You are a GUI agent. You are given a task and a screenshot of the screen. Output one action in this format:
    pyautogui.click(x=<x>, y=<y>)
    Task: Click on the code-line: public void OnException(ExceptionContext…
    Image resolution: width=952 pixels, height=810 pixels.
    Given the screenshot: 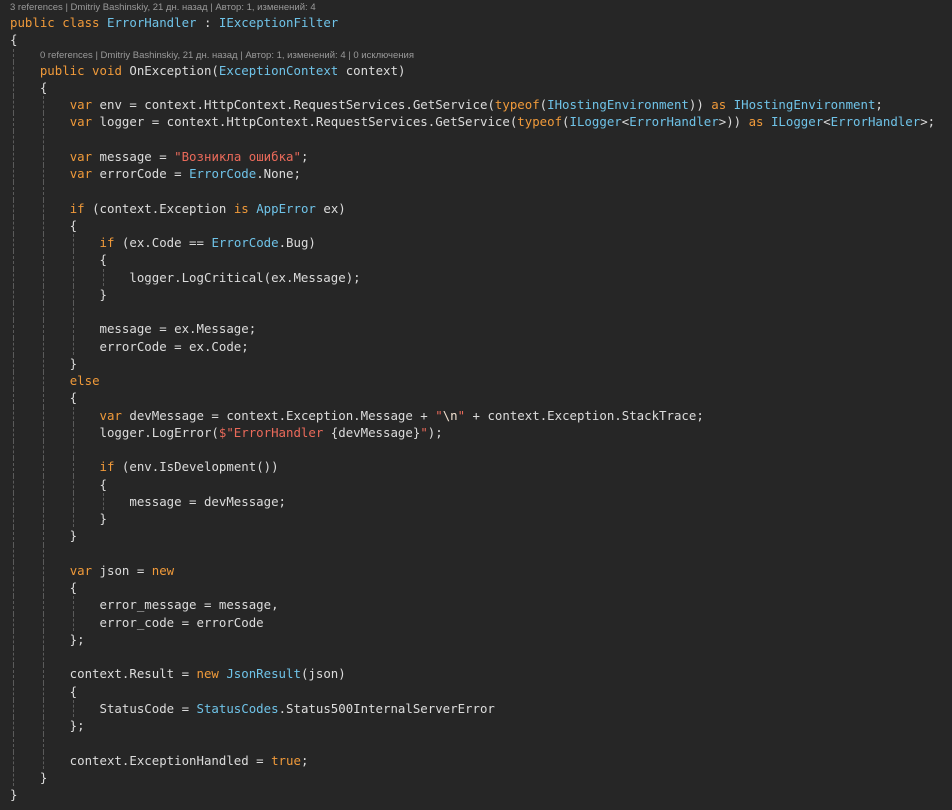 What is the action you would take?
    pyautogui.click(x=476, y=70)
    